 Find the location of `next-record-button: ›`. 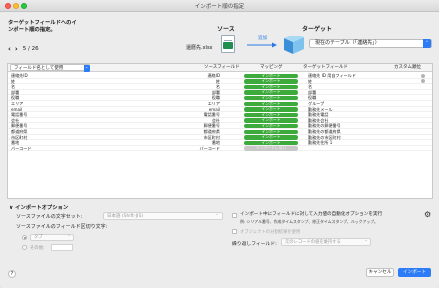

next-record-button: › is located at coordinates (16, 49).